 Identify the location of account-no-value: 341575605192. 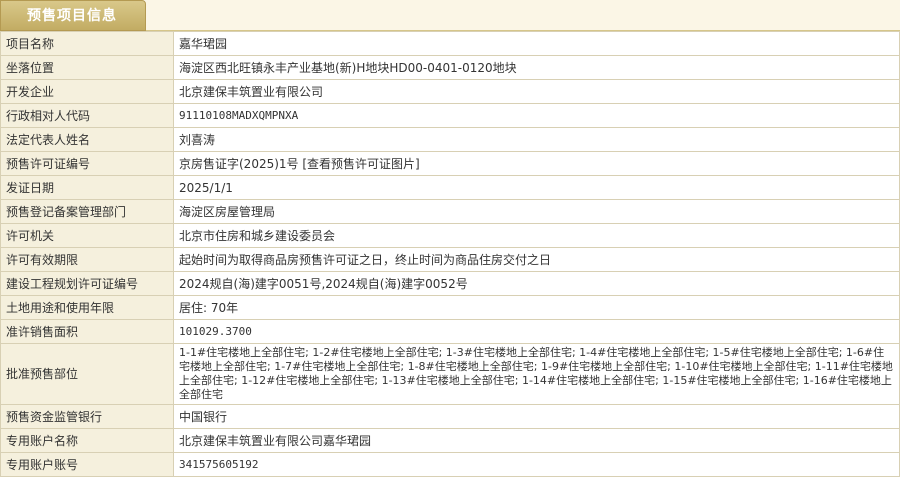
(536, 464).